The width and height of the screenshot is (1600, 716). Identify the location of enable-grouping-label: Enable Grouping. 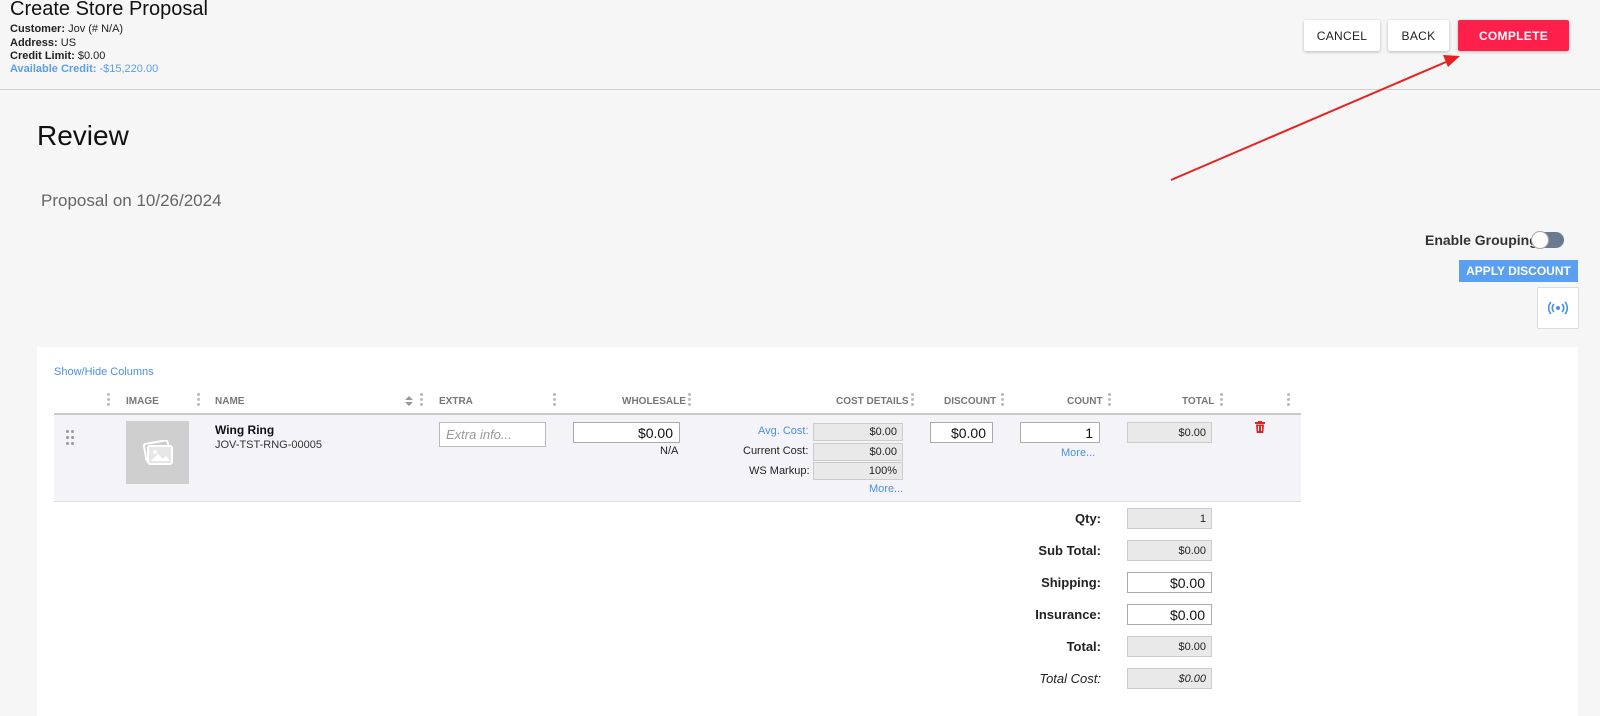
(1481, 240).